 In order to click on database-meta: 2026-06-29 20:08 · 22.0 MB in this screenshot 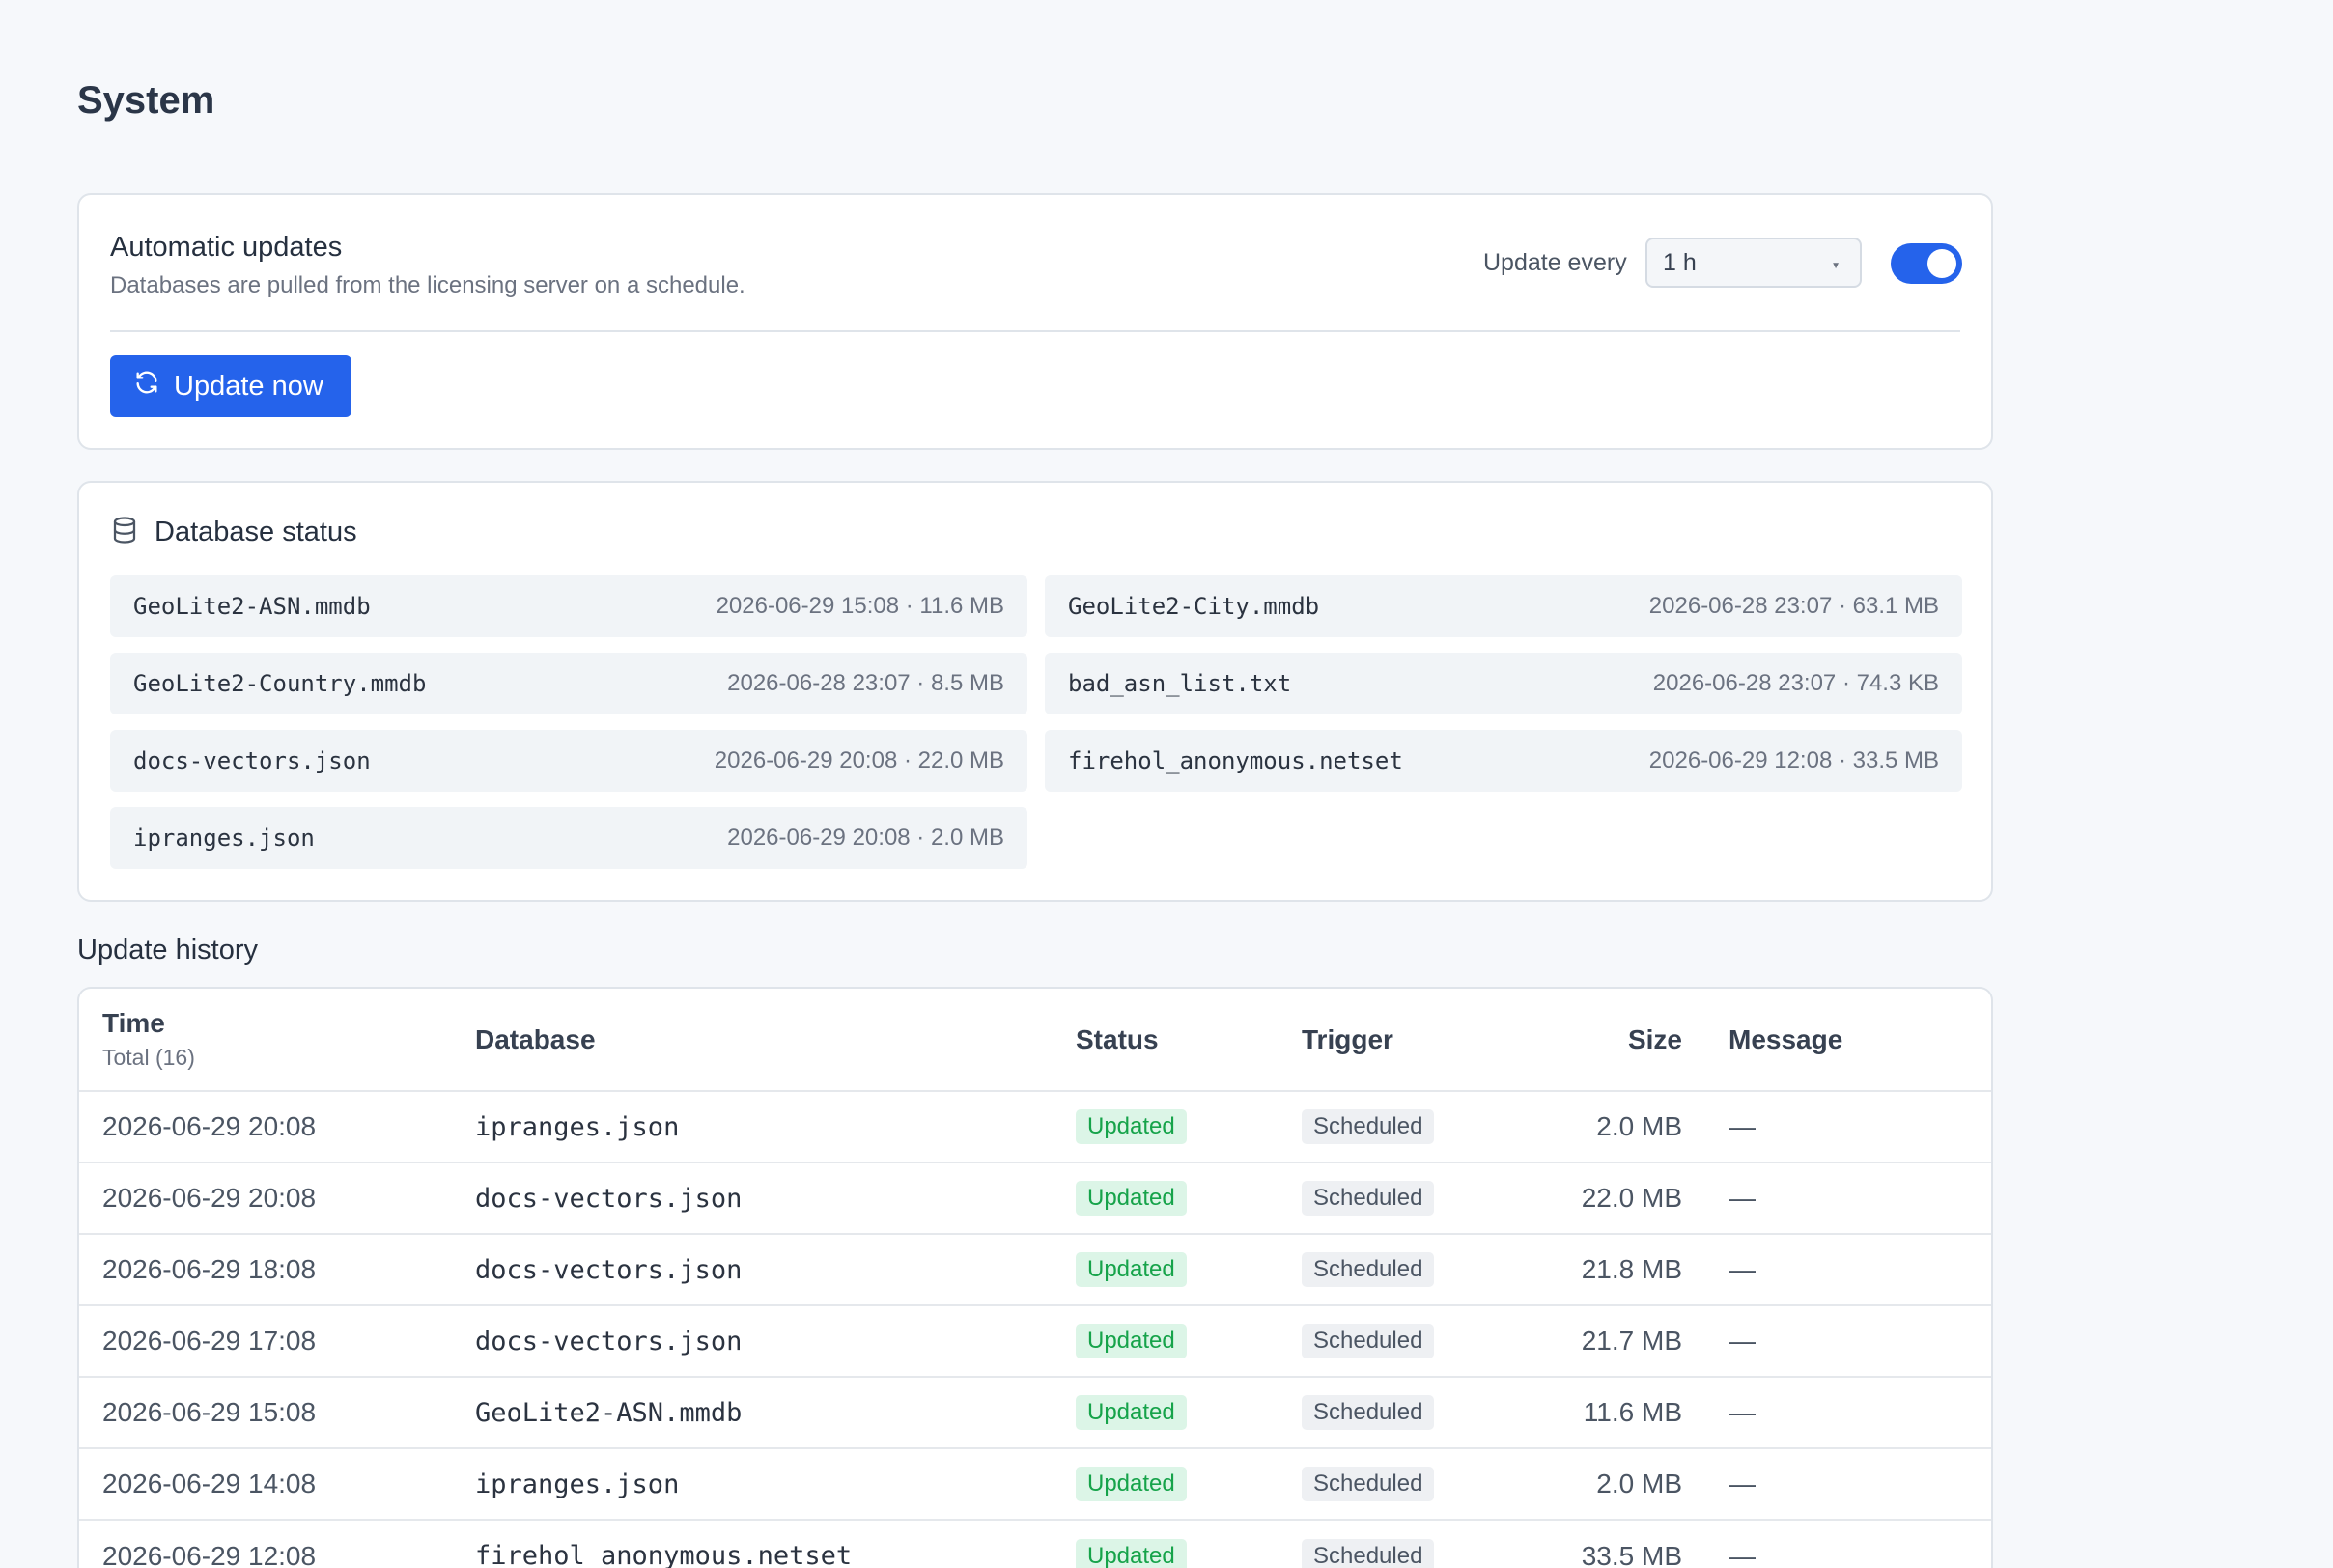, I will do `click(859, 760)`.